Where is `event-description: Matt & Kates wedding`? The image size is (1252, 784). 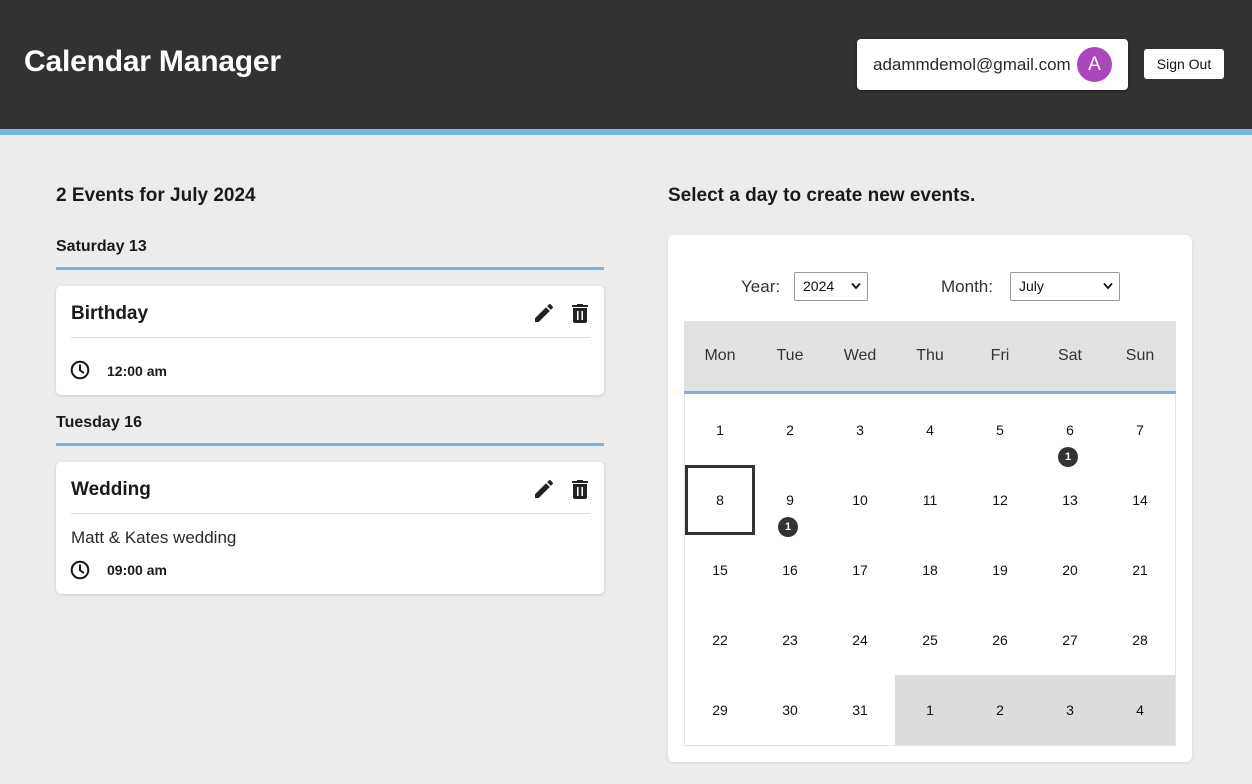 event-description: Matt & Kates wedding is located at coordinates (154, 537).